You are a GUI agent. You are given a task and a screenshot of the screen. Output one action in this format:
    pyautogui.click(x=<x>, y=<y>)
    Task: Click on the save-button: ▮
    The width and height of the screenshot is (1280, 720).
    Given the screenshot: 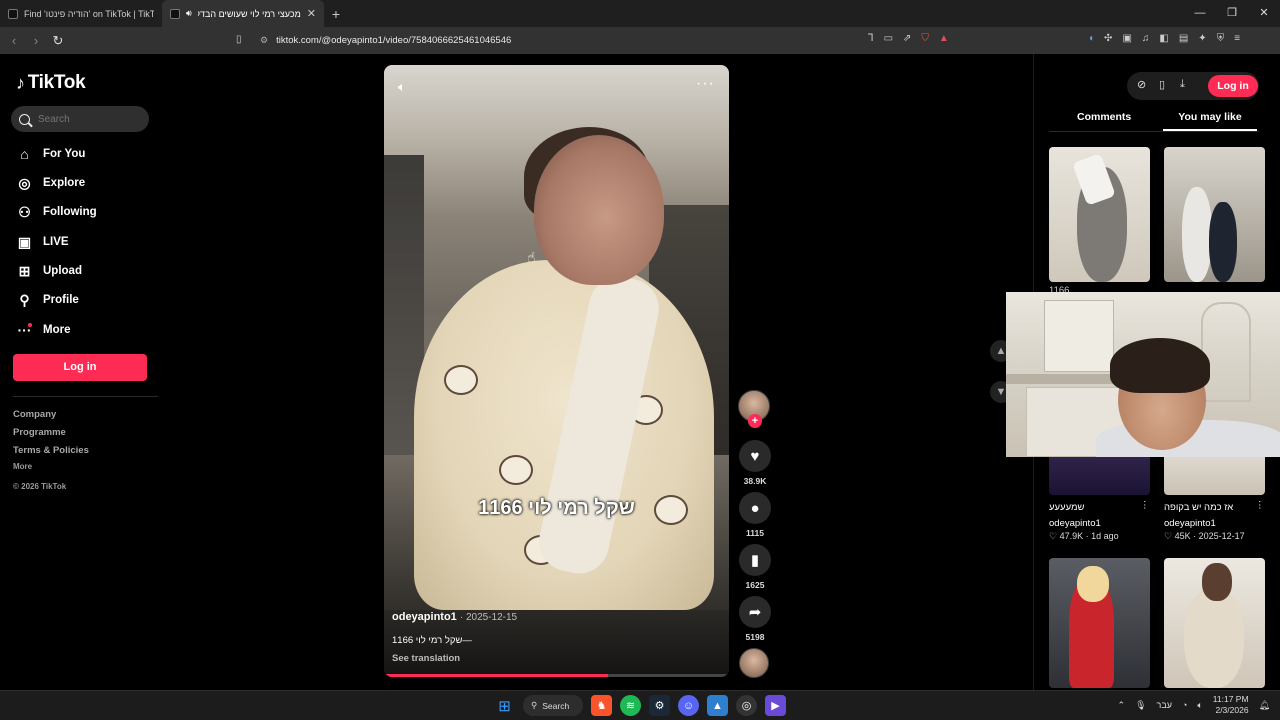 What is the action you would take?
    pyautogui.click(x=755, y=560)
    